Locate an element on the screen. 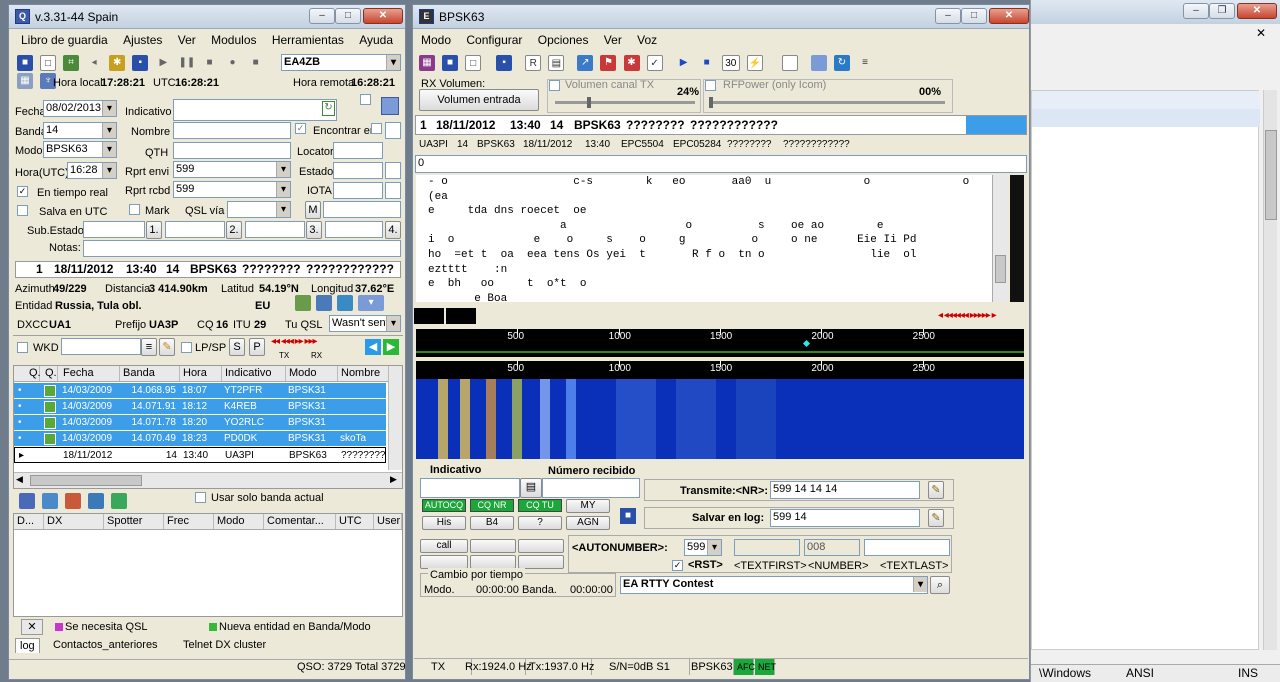 Image resolution: width=1280 pixels, height=682 pixels. afc-tool-icon: ✱ is located at coordinates (631, 63).